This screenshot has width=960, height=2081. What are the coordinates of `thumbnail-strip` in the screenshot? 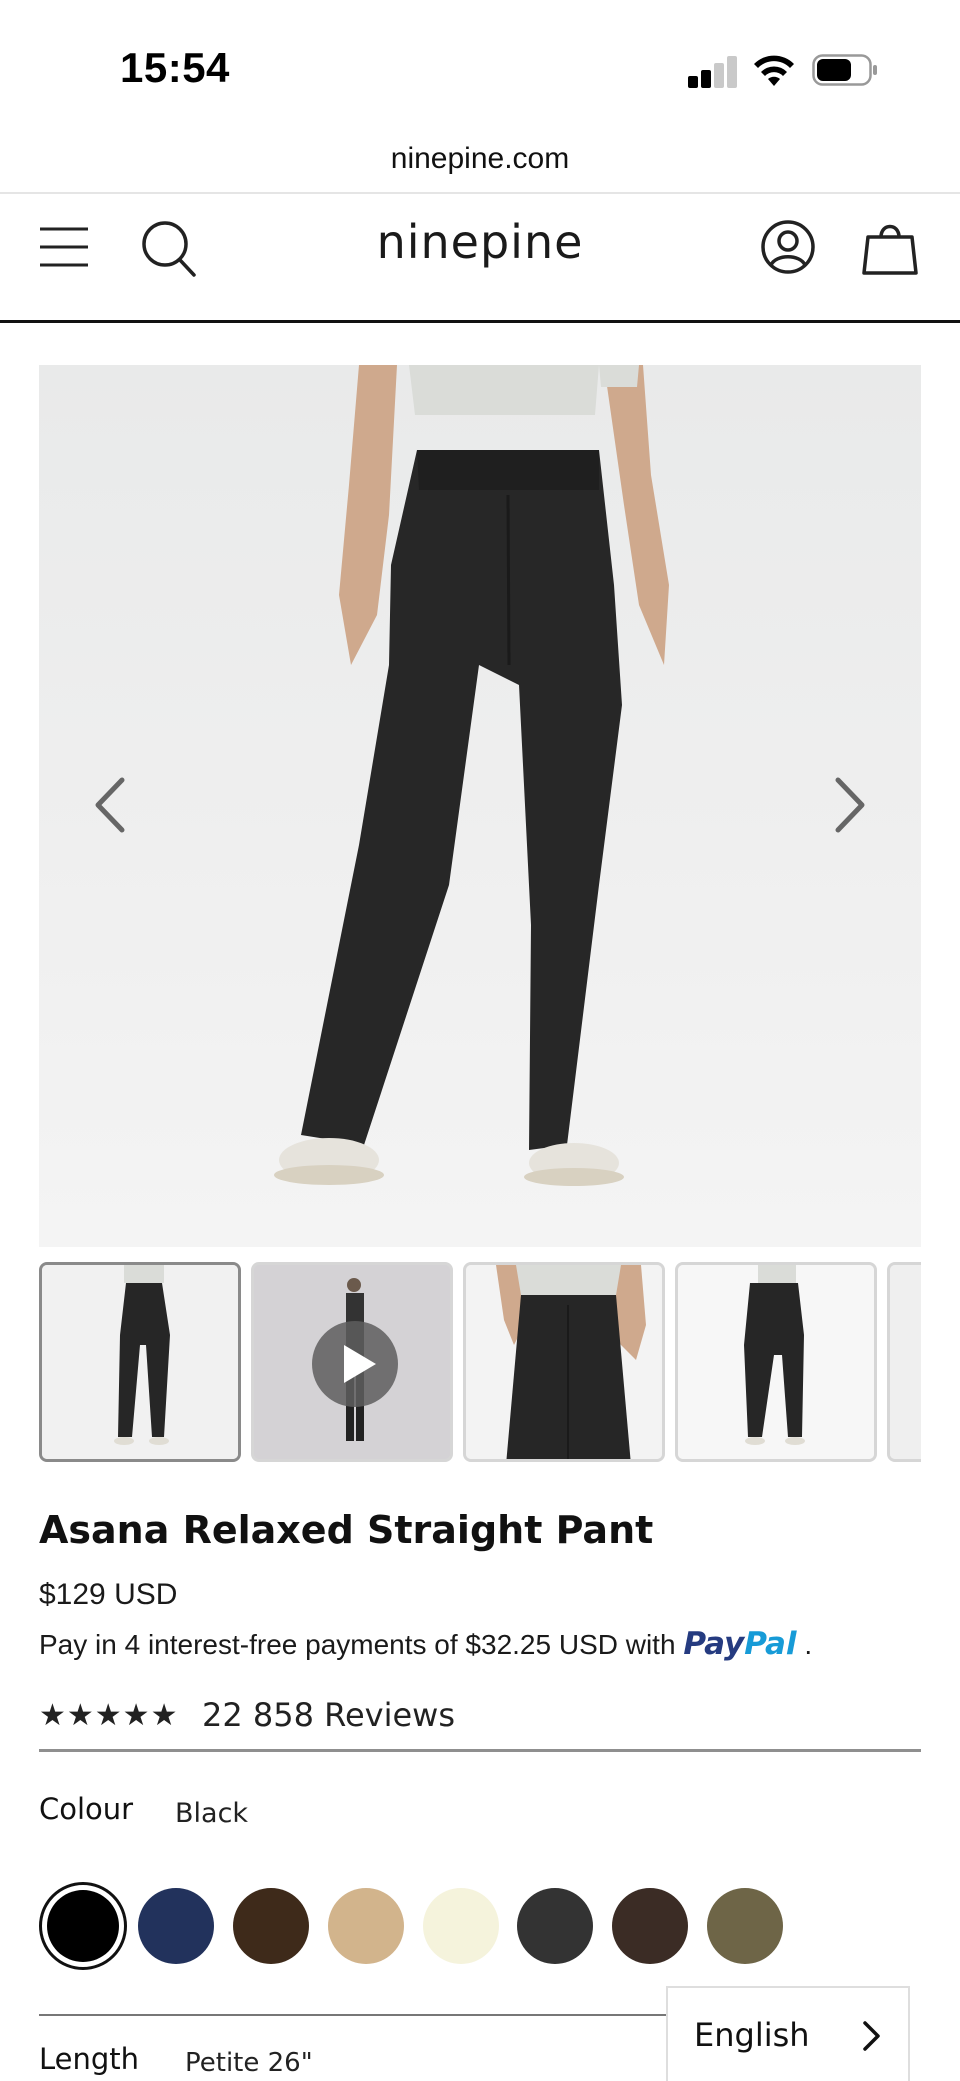 It's located at (480, 1363).